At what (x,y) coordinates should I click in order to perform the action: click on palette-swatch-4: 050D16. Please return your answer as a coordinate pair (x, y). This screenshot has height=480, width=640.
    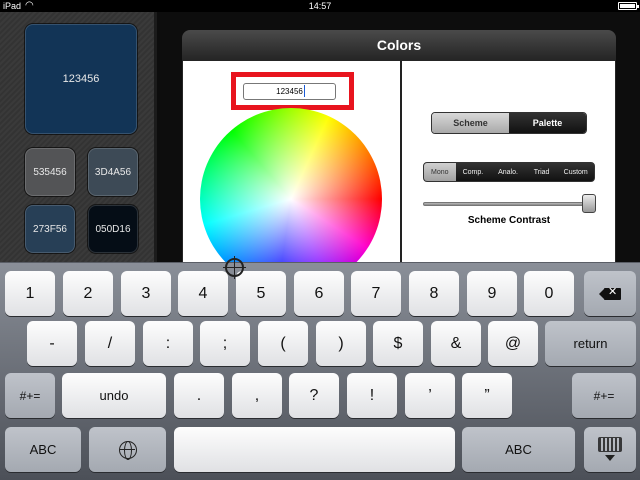
    Looking at the image, I should click on (113, 229).